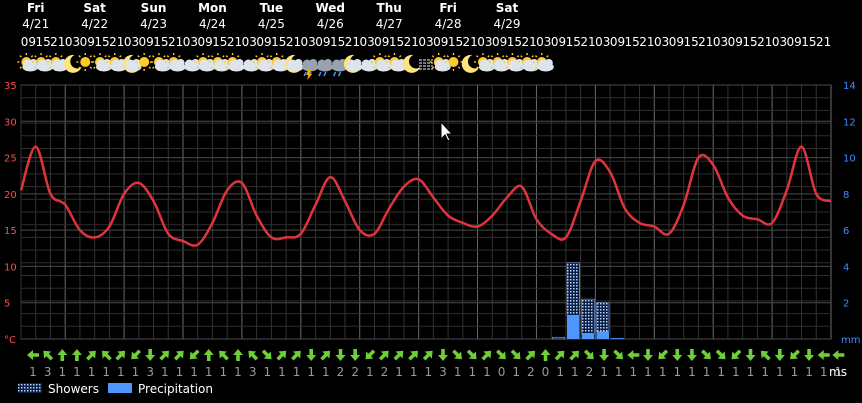  What do you see at coordinates (10, 213) in the screenshot?
I see `temperature-axis: °C 5 10 15 20 25 30 35` at bounding box center [10, 213].